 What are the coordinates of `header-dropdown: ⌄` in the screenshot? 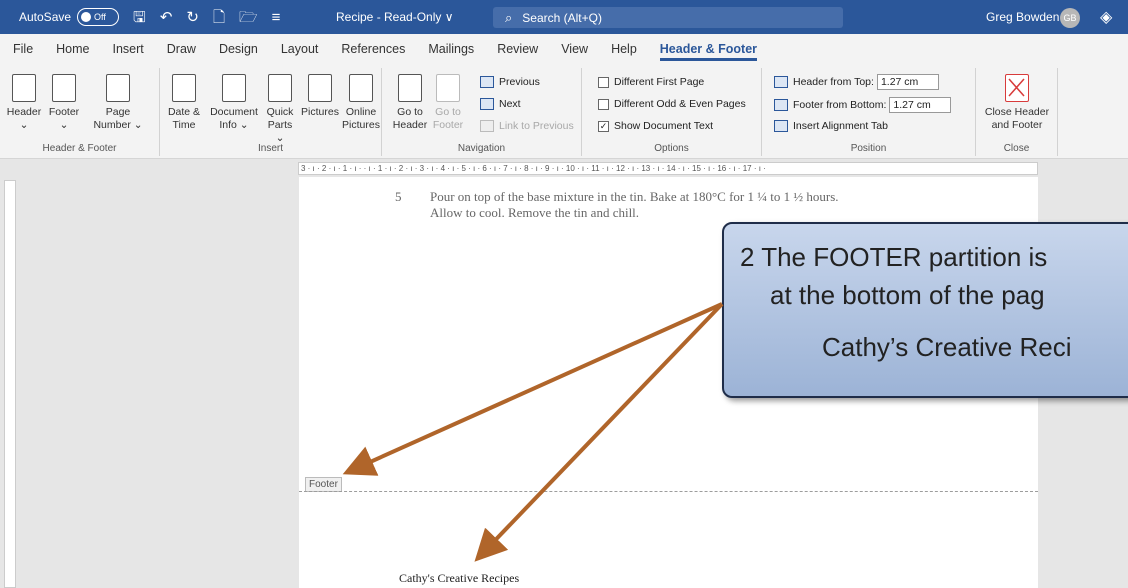 It's located at (24, 125).